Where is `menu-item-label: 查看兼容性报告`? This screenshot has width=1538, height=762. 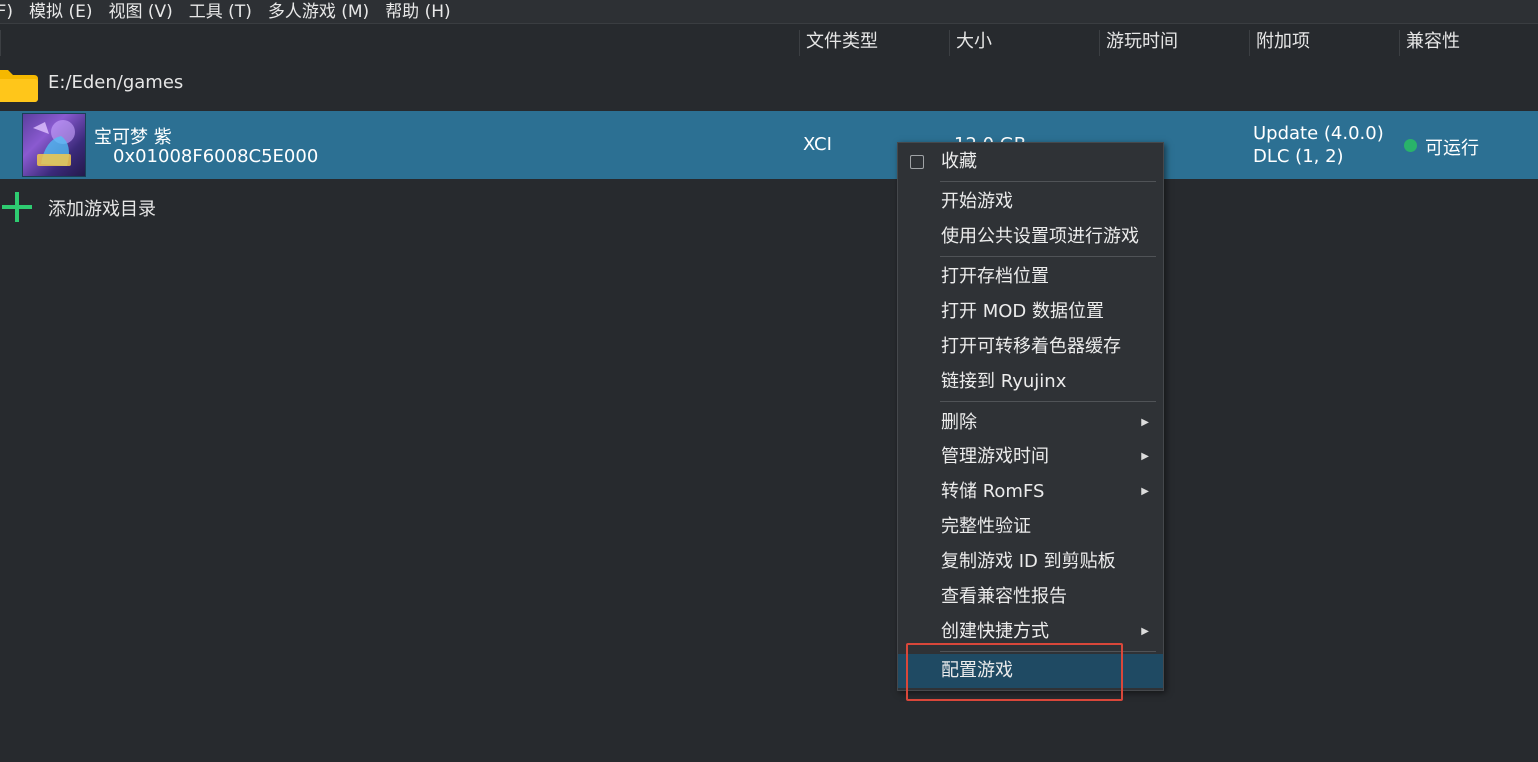 menu-item-label: 查看兼容性报告 is located at coordinates (1004, 596).